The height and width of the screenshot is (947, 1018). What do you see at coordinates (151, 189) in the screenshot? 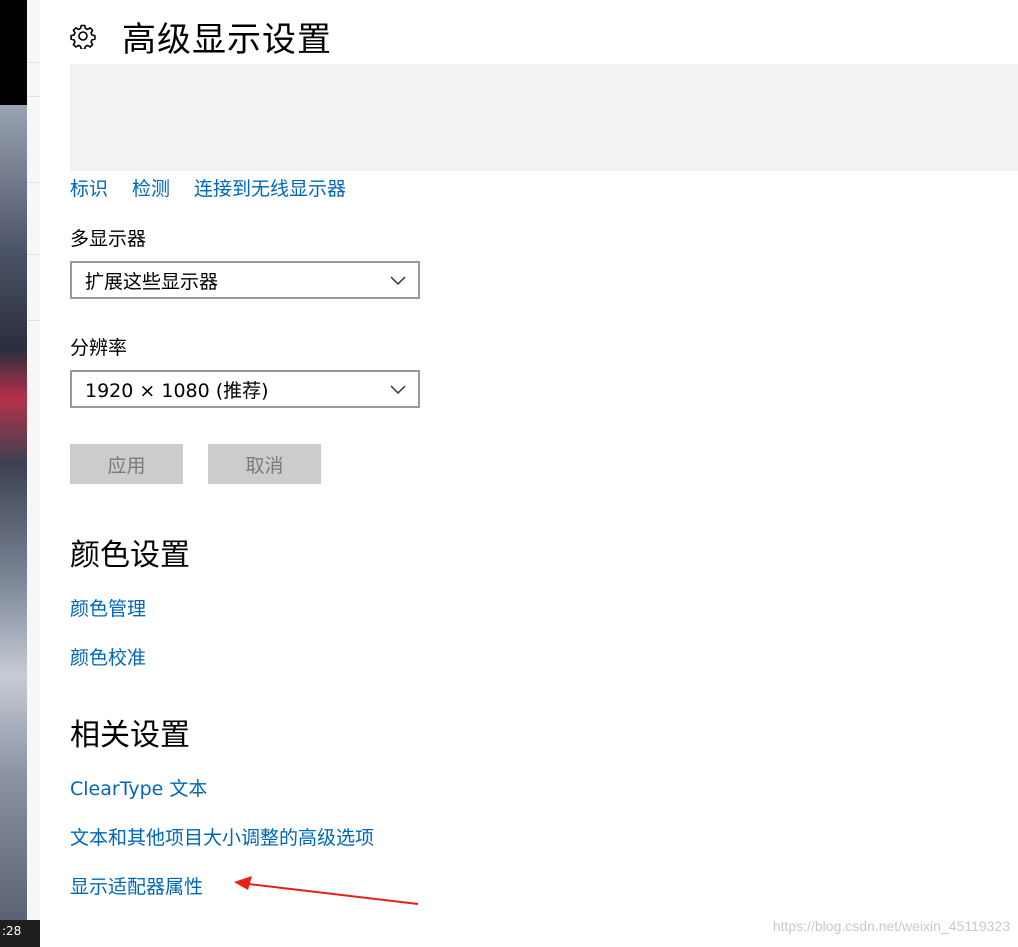
I see `detect-link: 检测` at bounding box center [151, 189].